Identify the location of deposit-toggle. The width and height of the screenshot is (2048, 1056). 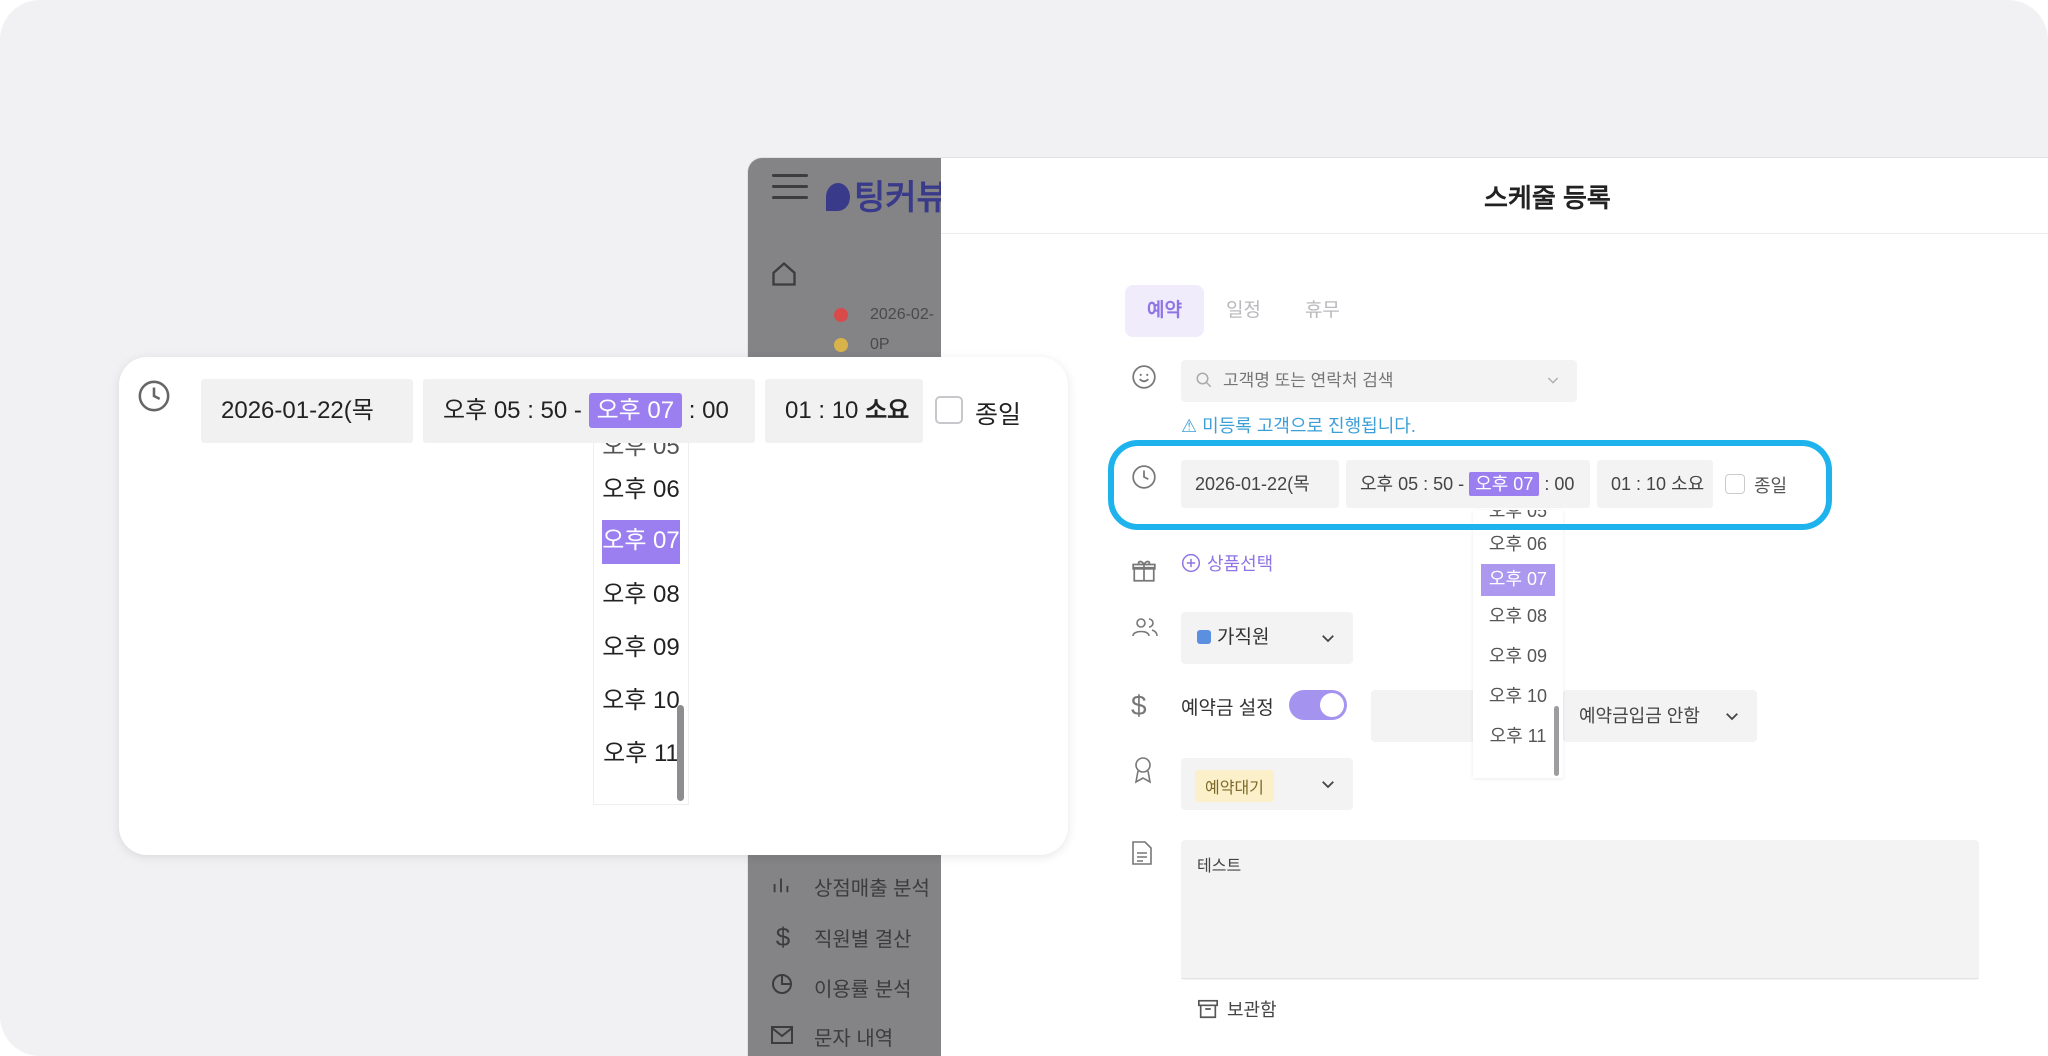
(1318, 705).